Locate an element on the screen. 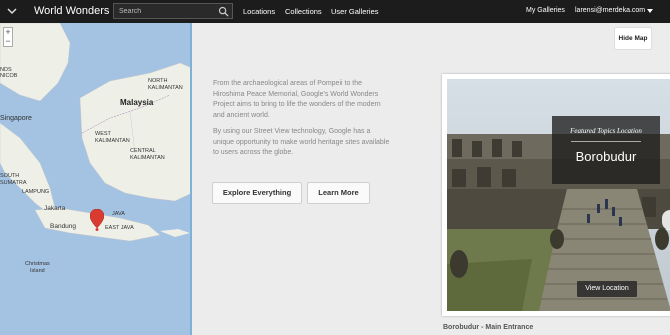 The image size is (670, 335). map-label-singapore: Singapore is located at coordinates (16, 118).